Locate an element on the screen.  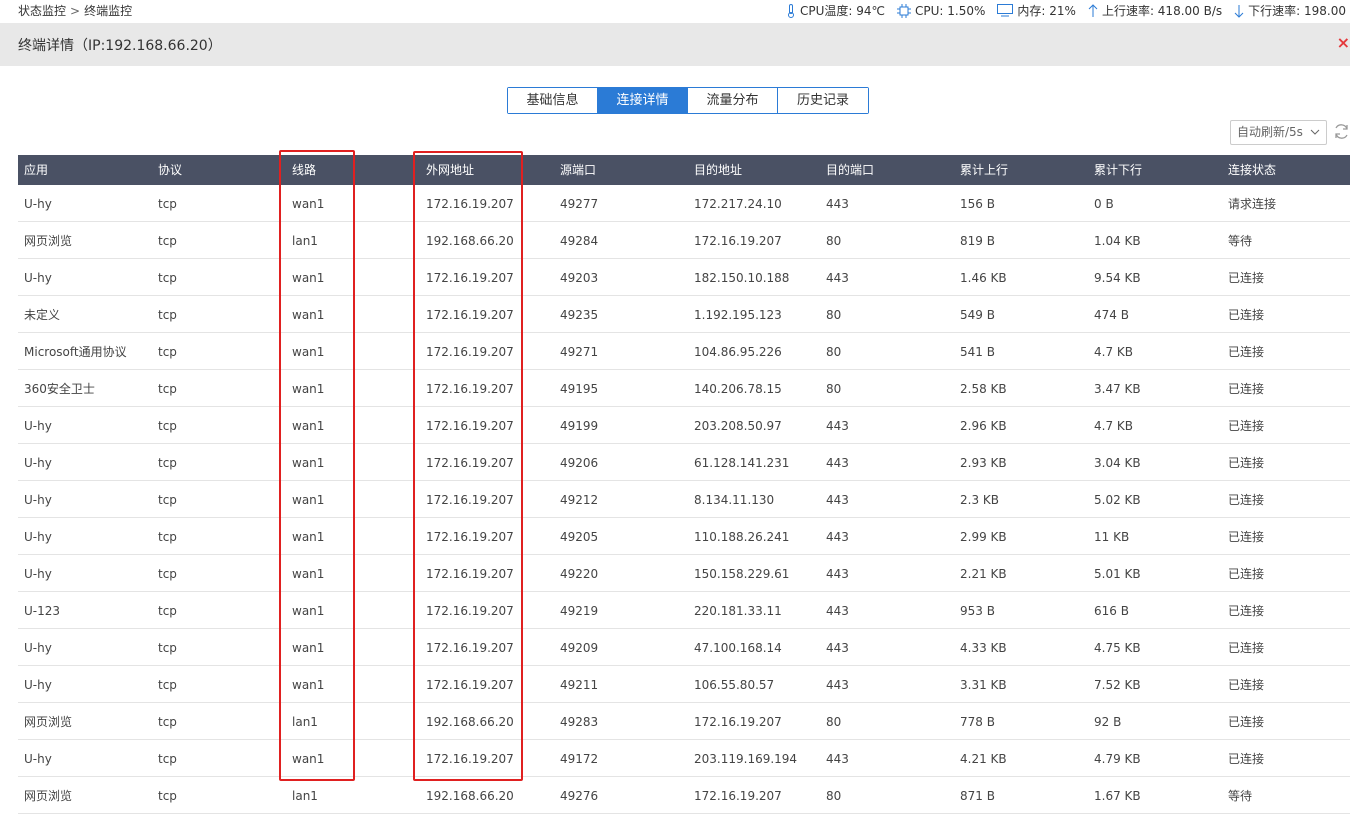
tab-traffic-distribution: 流量分布 is located at coordinates (733, 100).